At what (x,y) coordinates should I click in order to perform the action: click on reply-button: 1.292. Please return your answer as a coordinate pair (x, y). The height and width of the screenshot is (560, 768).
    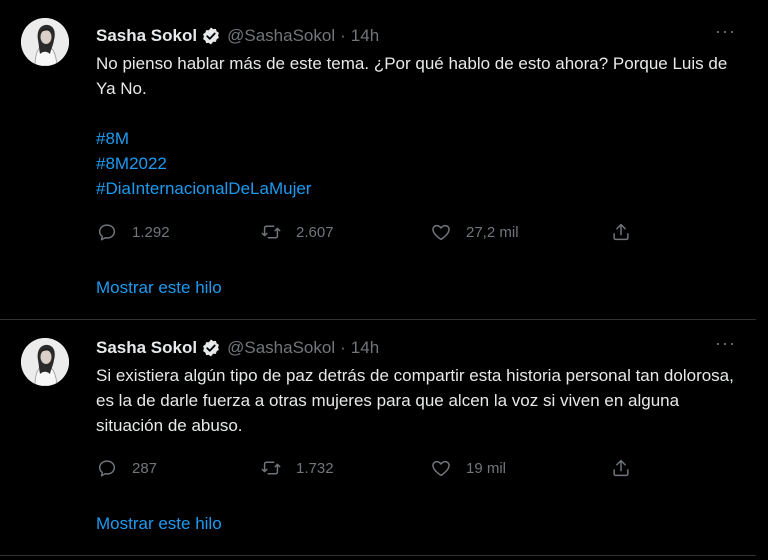
    Looking at the image, I should click on (133, 232).